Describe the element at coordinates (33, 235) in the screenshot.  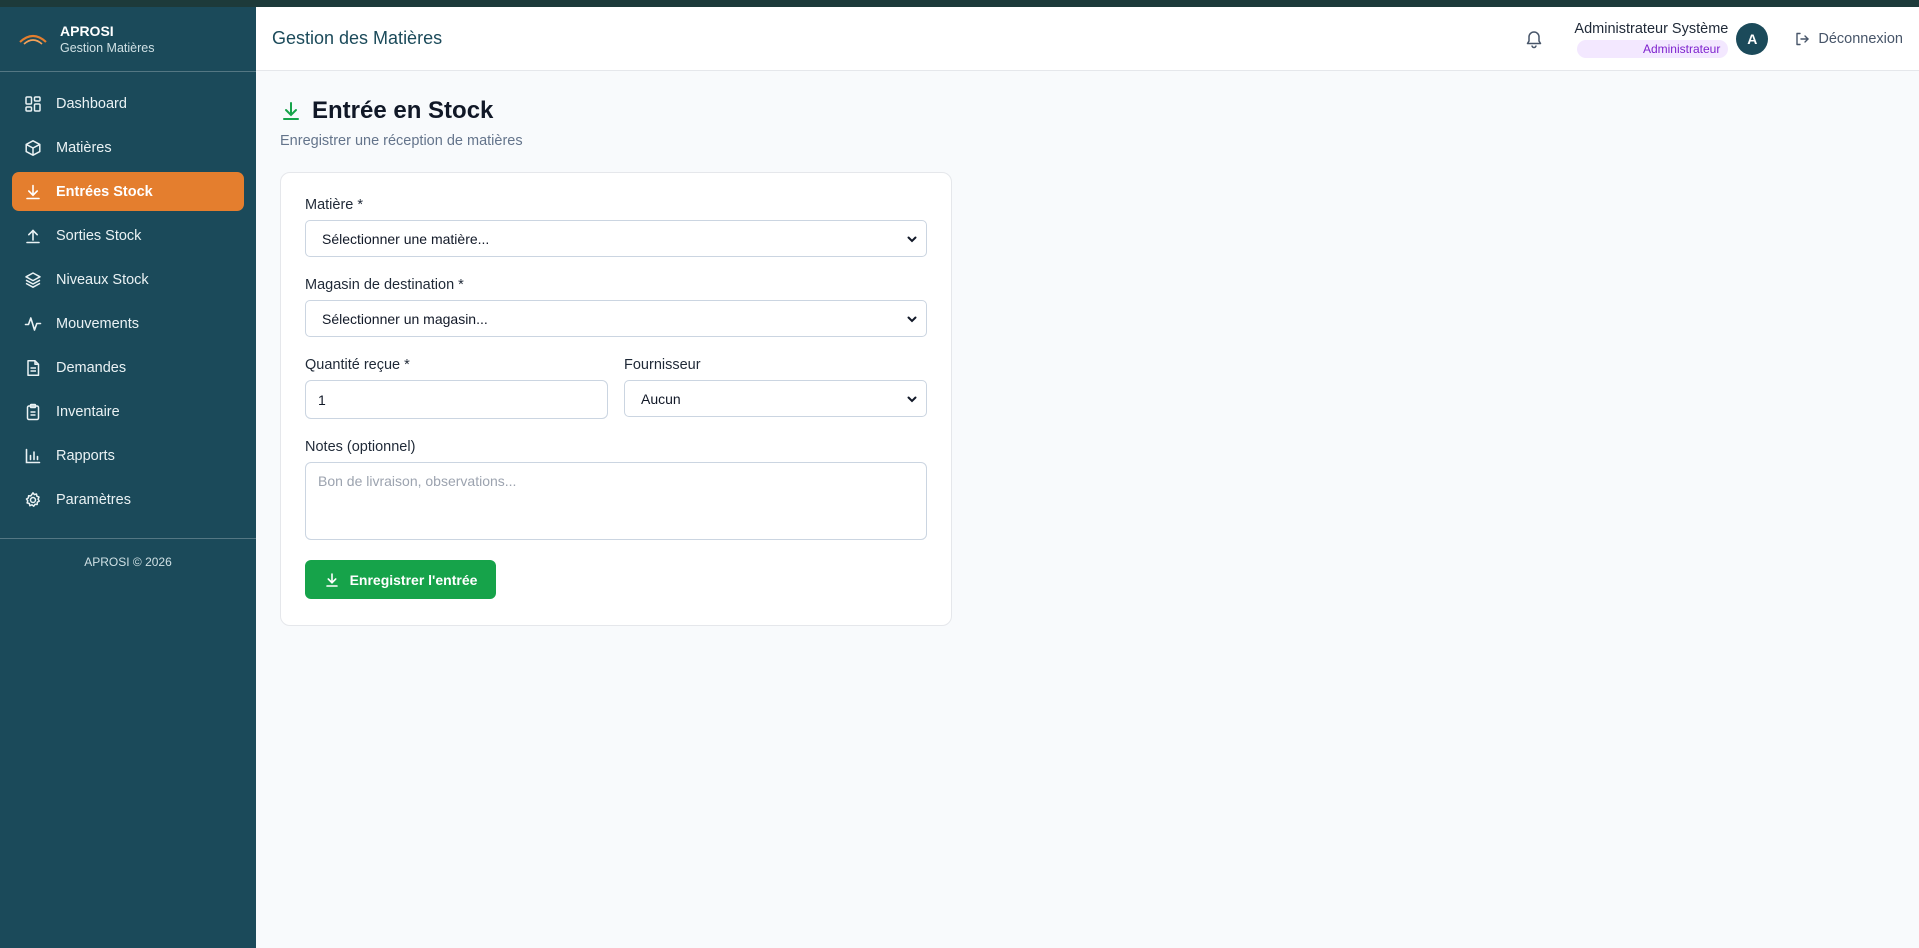
I see `upload-icon` at that location.